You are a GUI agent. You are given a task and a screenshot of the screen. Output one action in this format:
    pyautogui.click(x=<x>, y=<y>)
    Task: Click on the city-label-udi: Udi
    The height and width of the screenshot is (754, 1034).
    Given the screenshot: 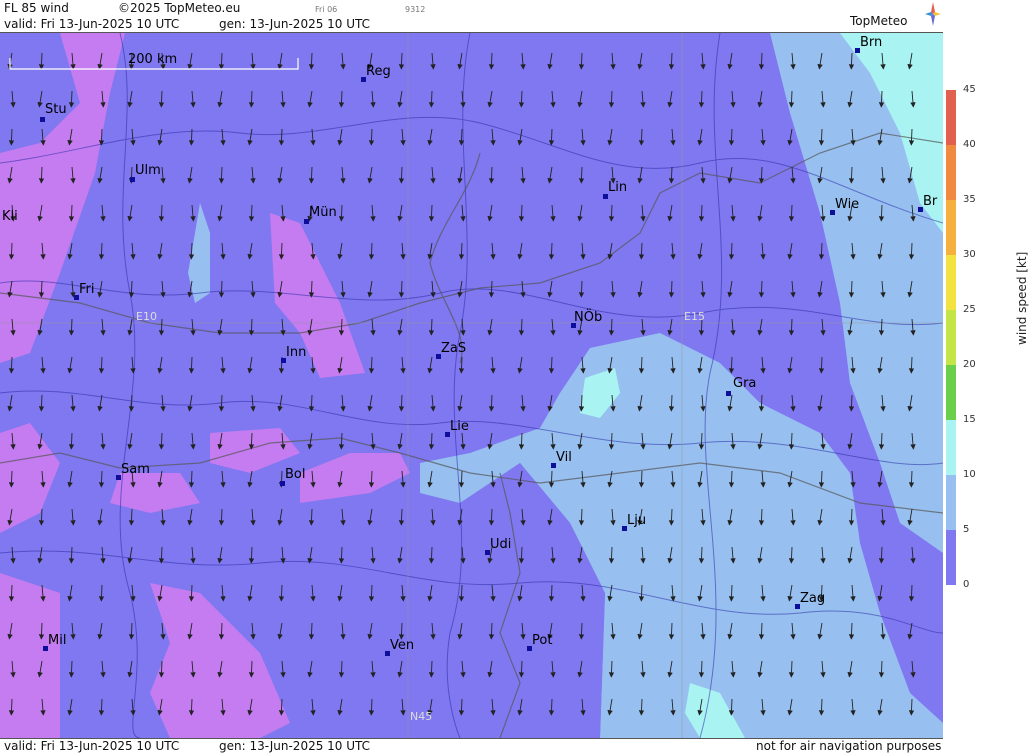 What is the action you would take?
    pyautogui.click(x=501, y=544)
    